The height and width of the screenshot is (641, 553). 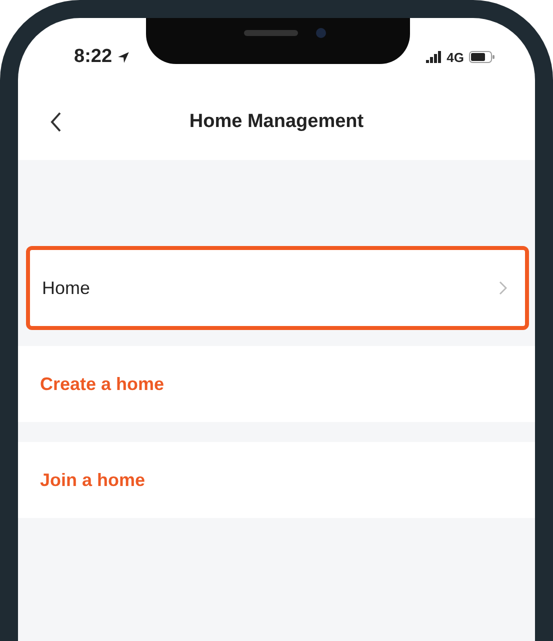 I want to click on signal-icon, so click(x=434, y=57).